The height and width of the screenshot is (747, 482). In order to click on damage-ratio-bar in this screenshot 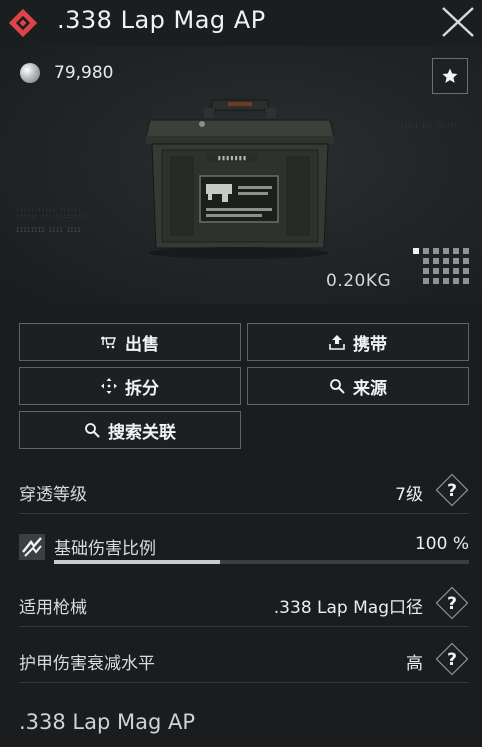, I will do `click(261, 562)`.